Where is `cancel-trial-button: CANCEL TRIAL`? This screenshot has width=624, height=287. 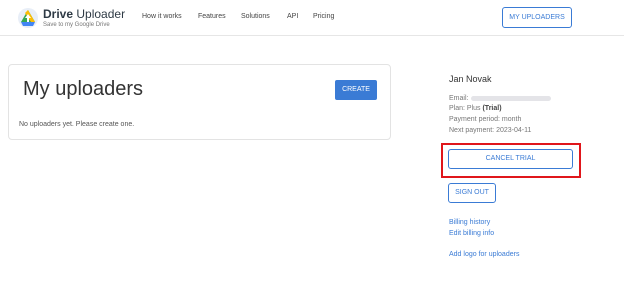 cancel-trial-button: CANCEL TRIAL is located at coordinates (510, 159).